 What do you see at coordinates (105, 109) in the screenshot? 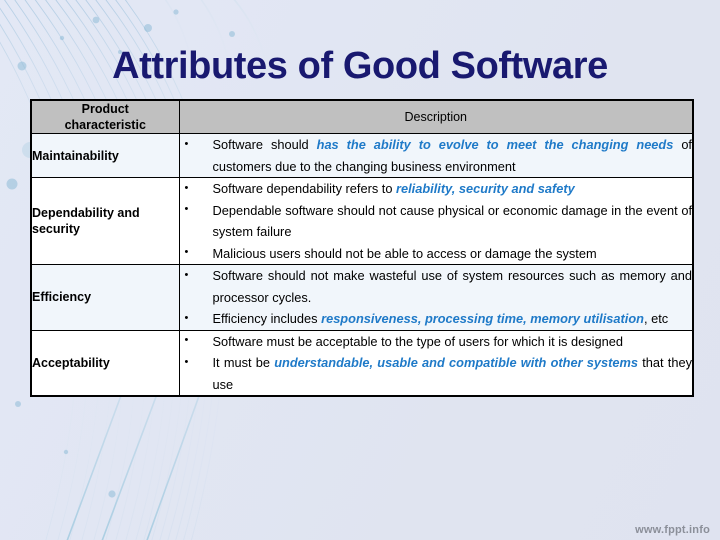
I see `header-line-1: Product` at bounding box center [105, 109].